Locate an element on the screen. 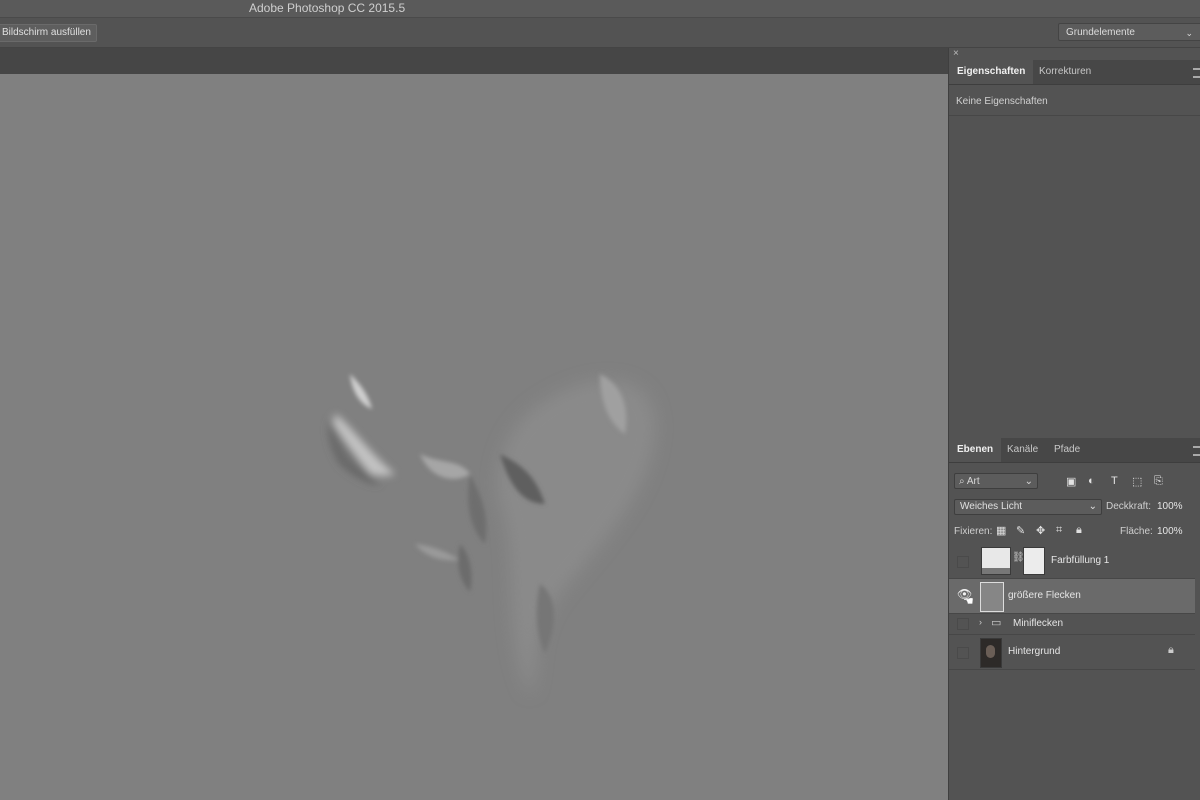 The width and height of the screenshot is (1200, 800). properties-tab-bar: Eigenschaften Korrekturen is located at coordinates (1074, 72).